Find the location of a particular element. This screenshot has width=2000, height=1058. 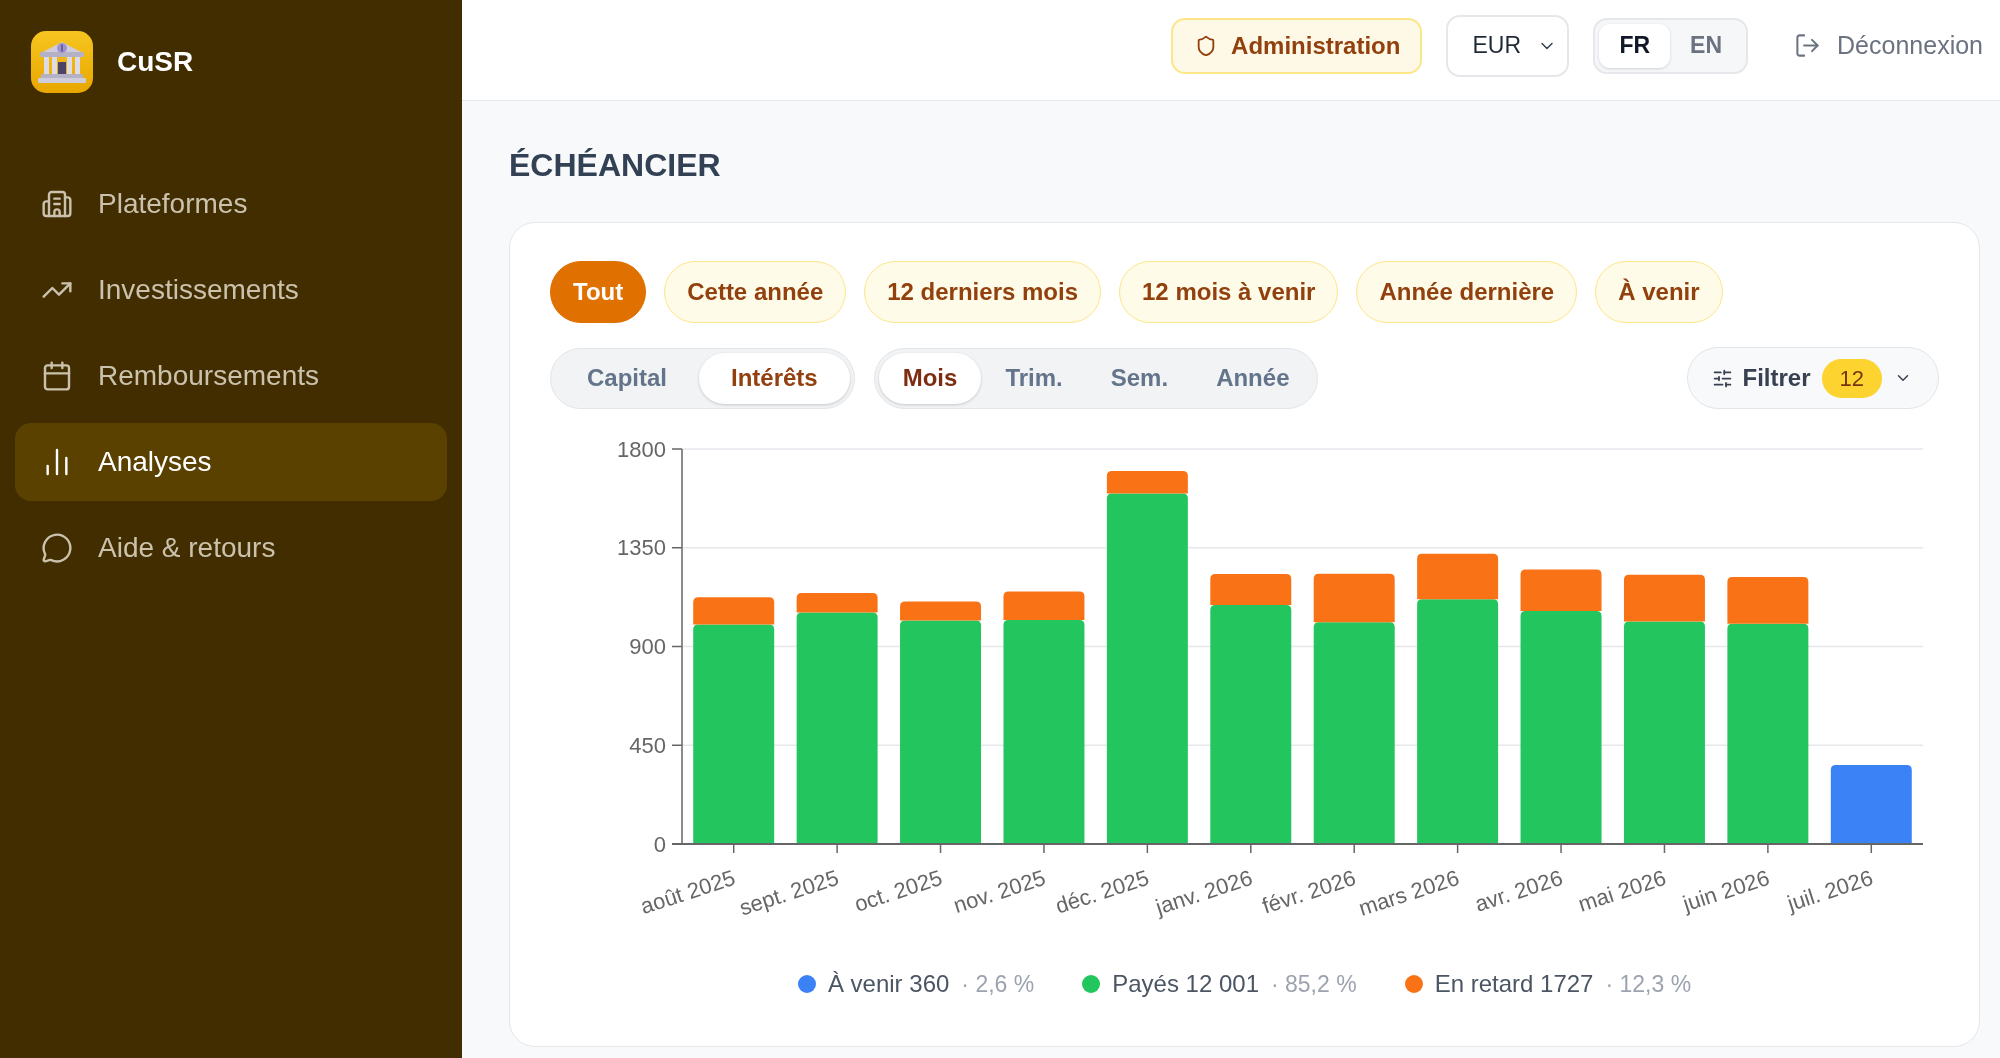

x-axis-label: juil. 2026 is located at coordinates (1830, 890).